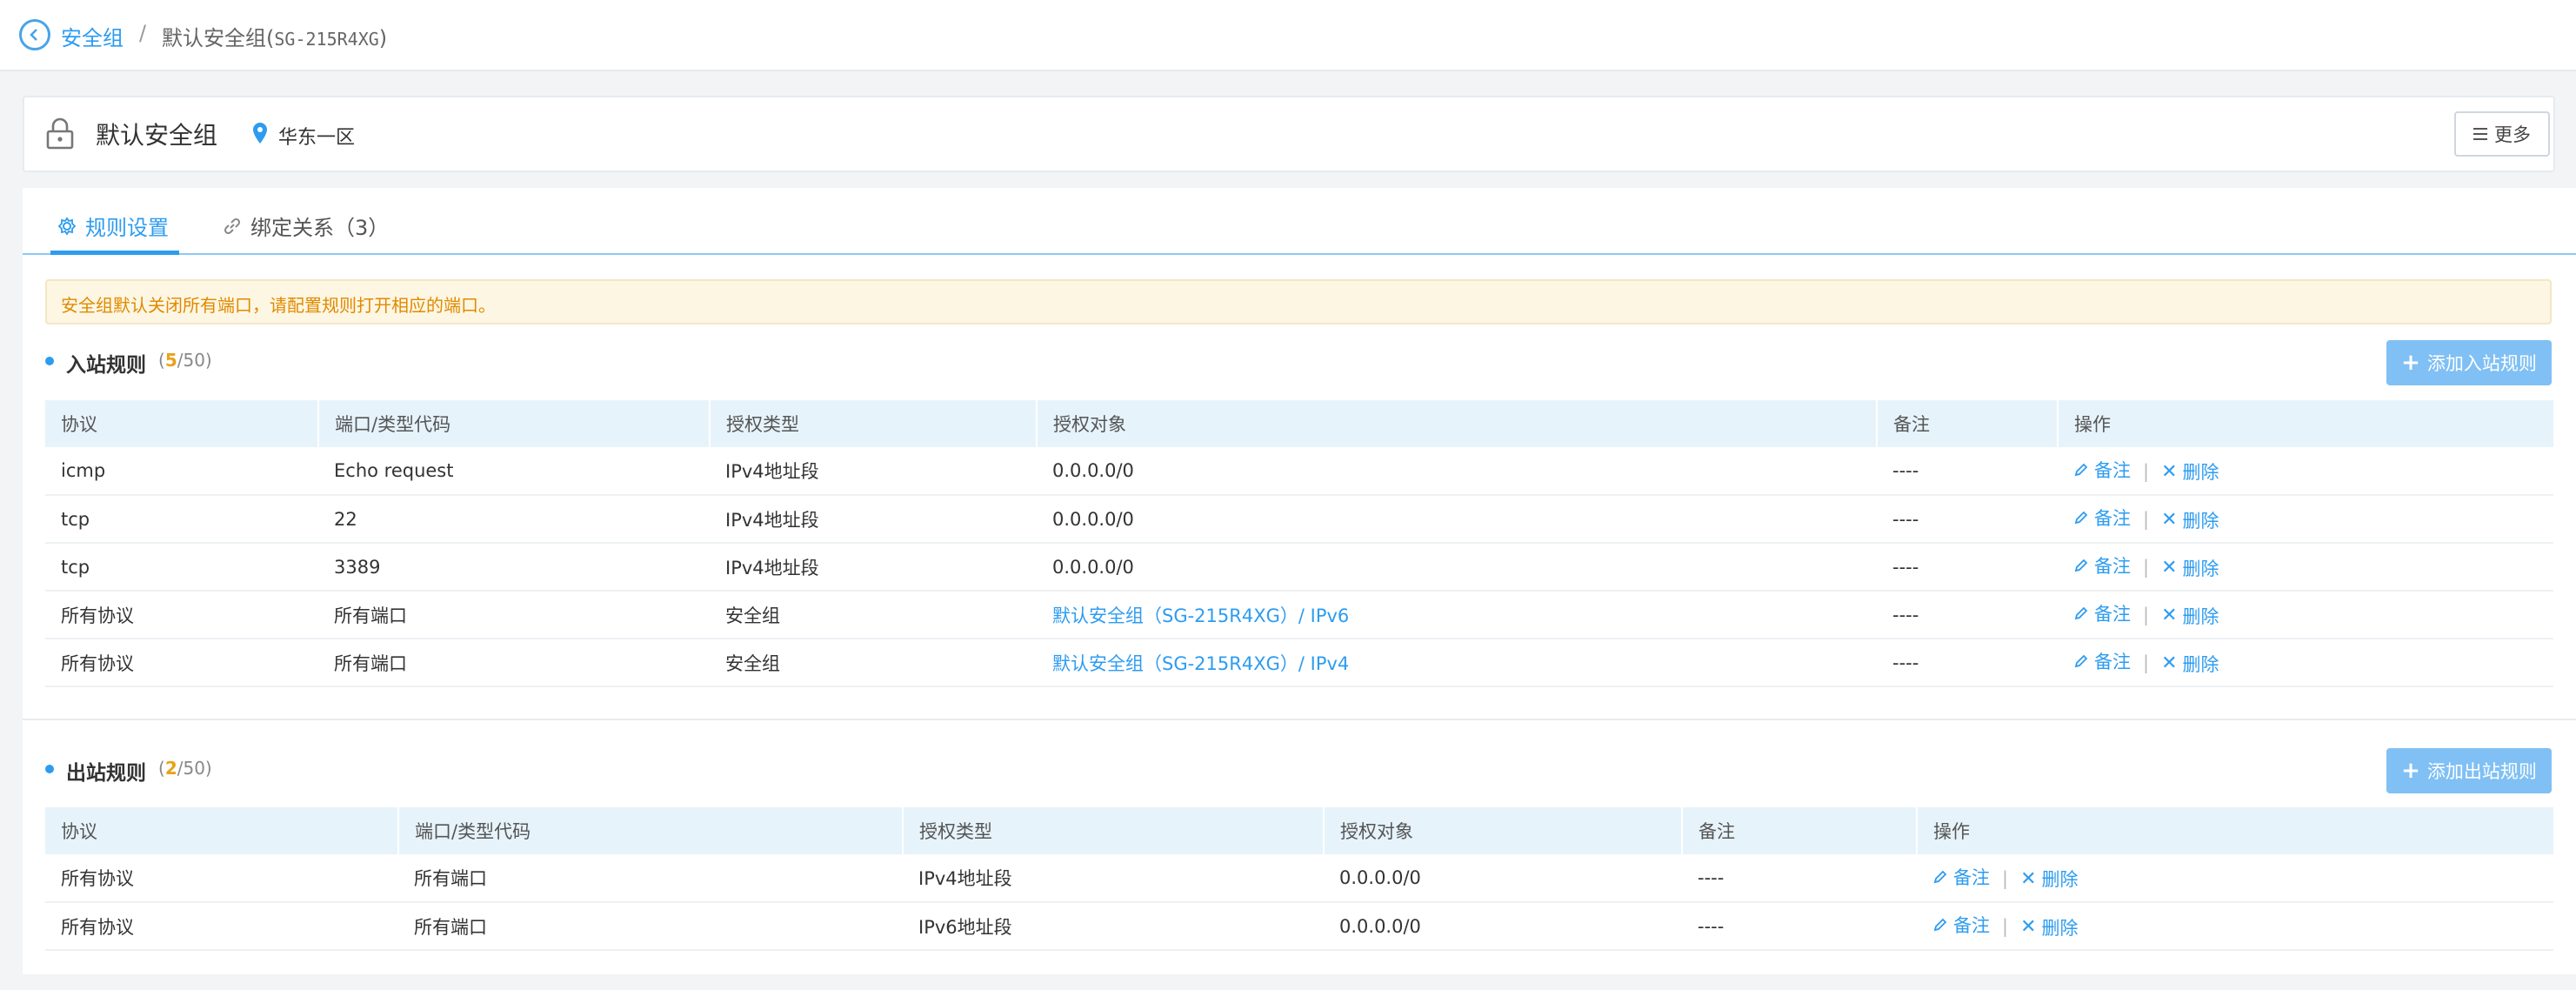 The height and width of the screenshot is (990, 2576). Describe the element at coordinates (185, 769) in the screenshot. I see `outbound-count: (2/50)` at that location.